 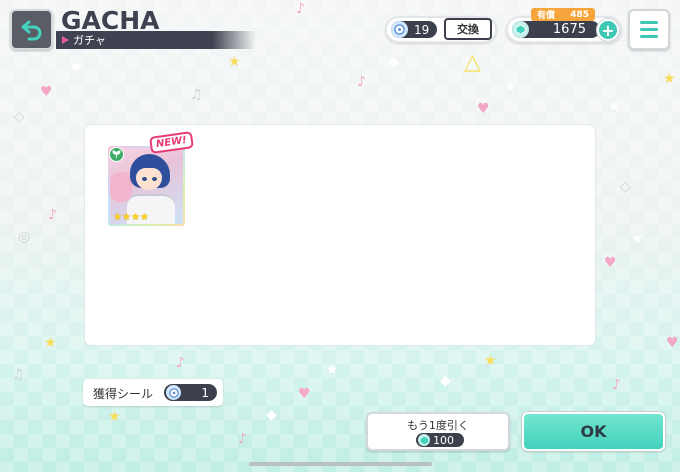 I want to click on ok-button: OK, so click(x=593, y=431).